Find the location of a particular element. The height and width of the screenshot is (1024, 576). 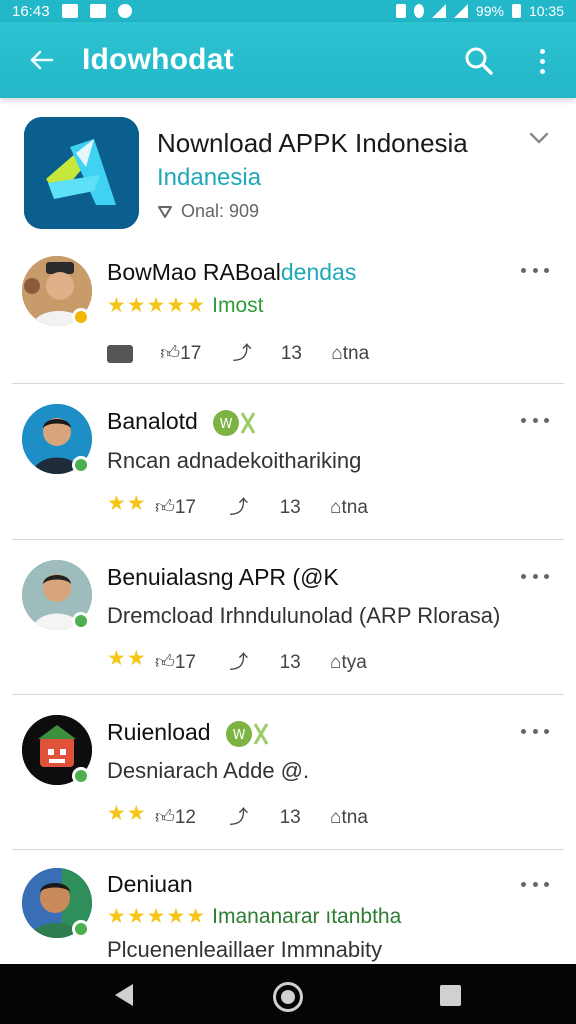

nav-home-icon is located at coordinates (288, 997).